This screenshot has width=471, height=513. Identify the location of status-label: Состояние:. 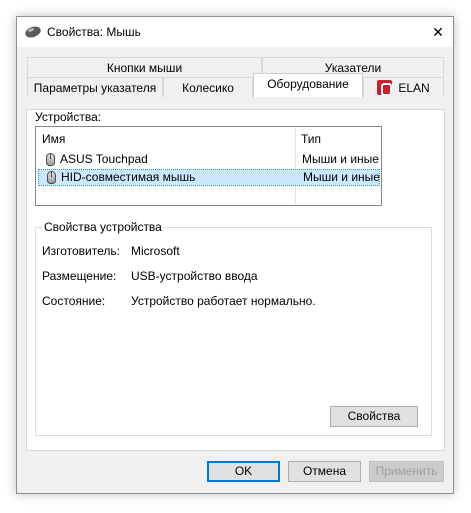
(74, 301).